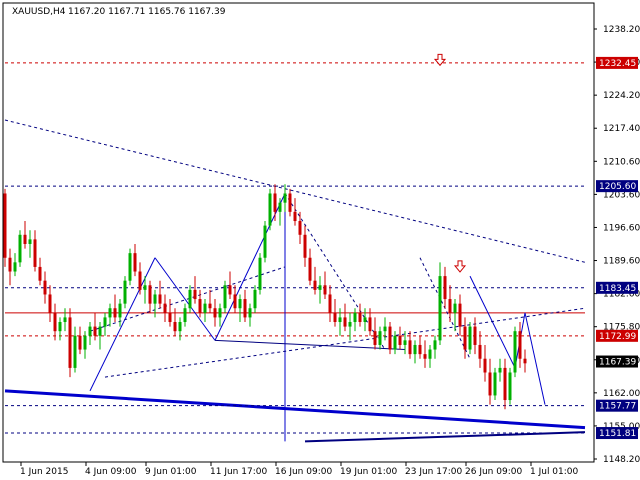 This screenshot has height=480, width=640. What do you see at coordinates (617, 407) in the screenshot?
I see `price-tag-label: 1157.77` at bounding box center [617, 407].